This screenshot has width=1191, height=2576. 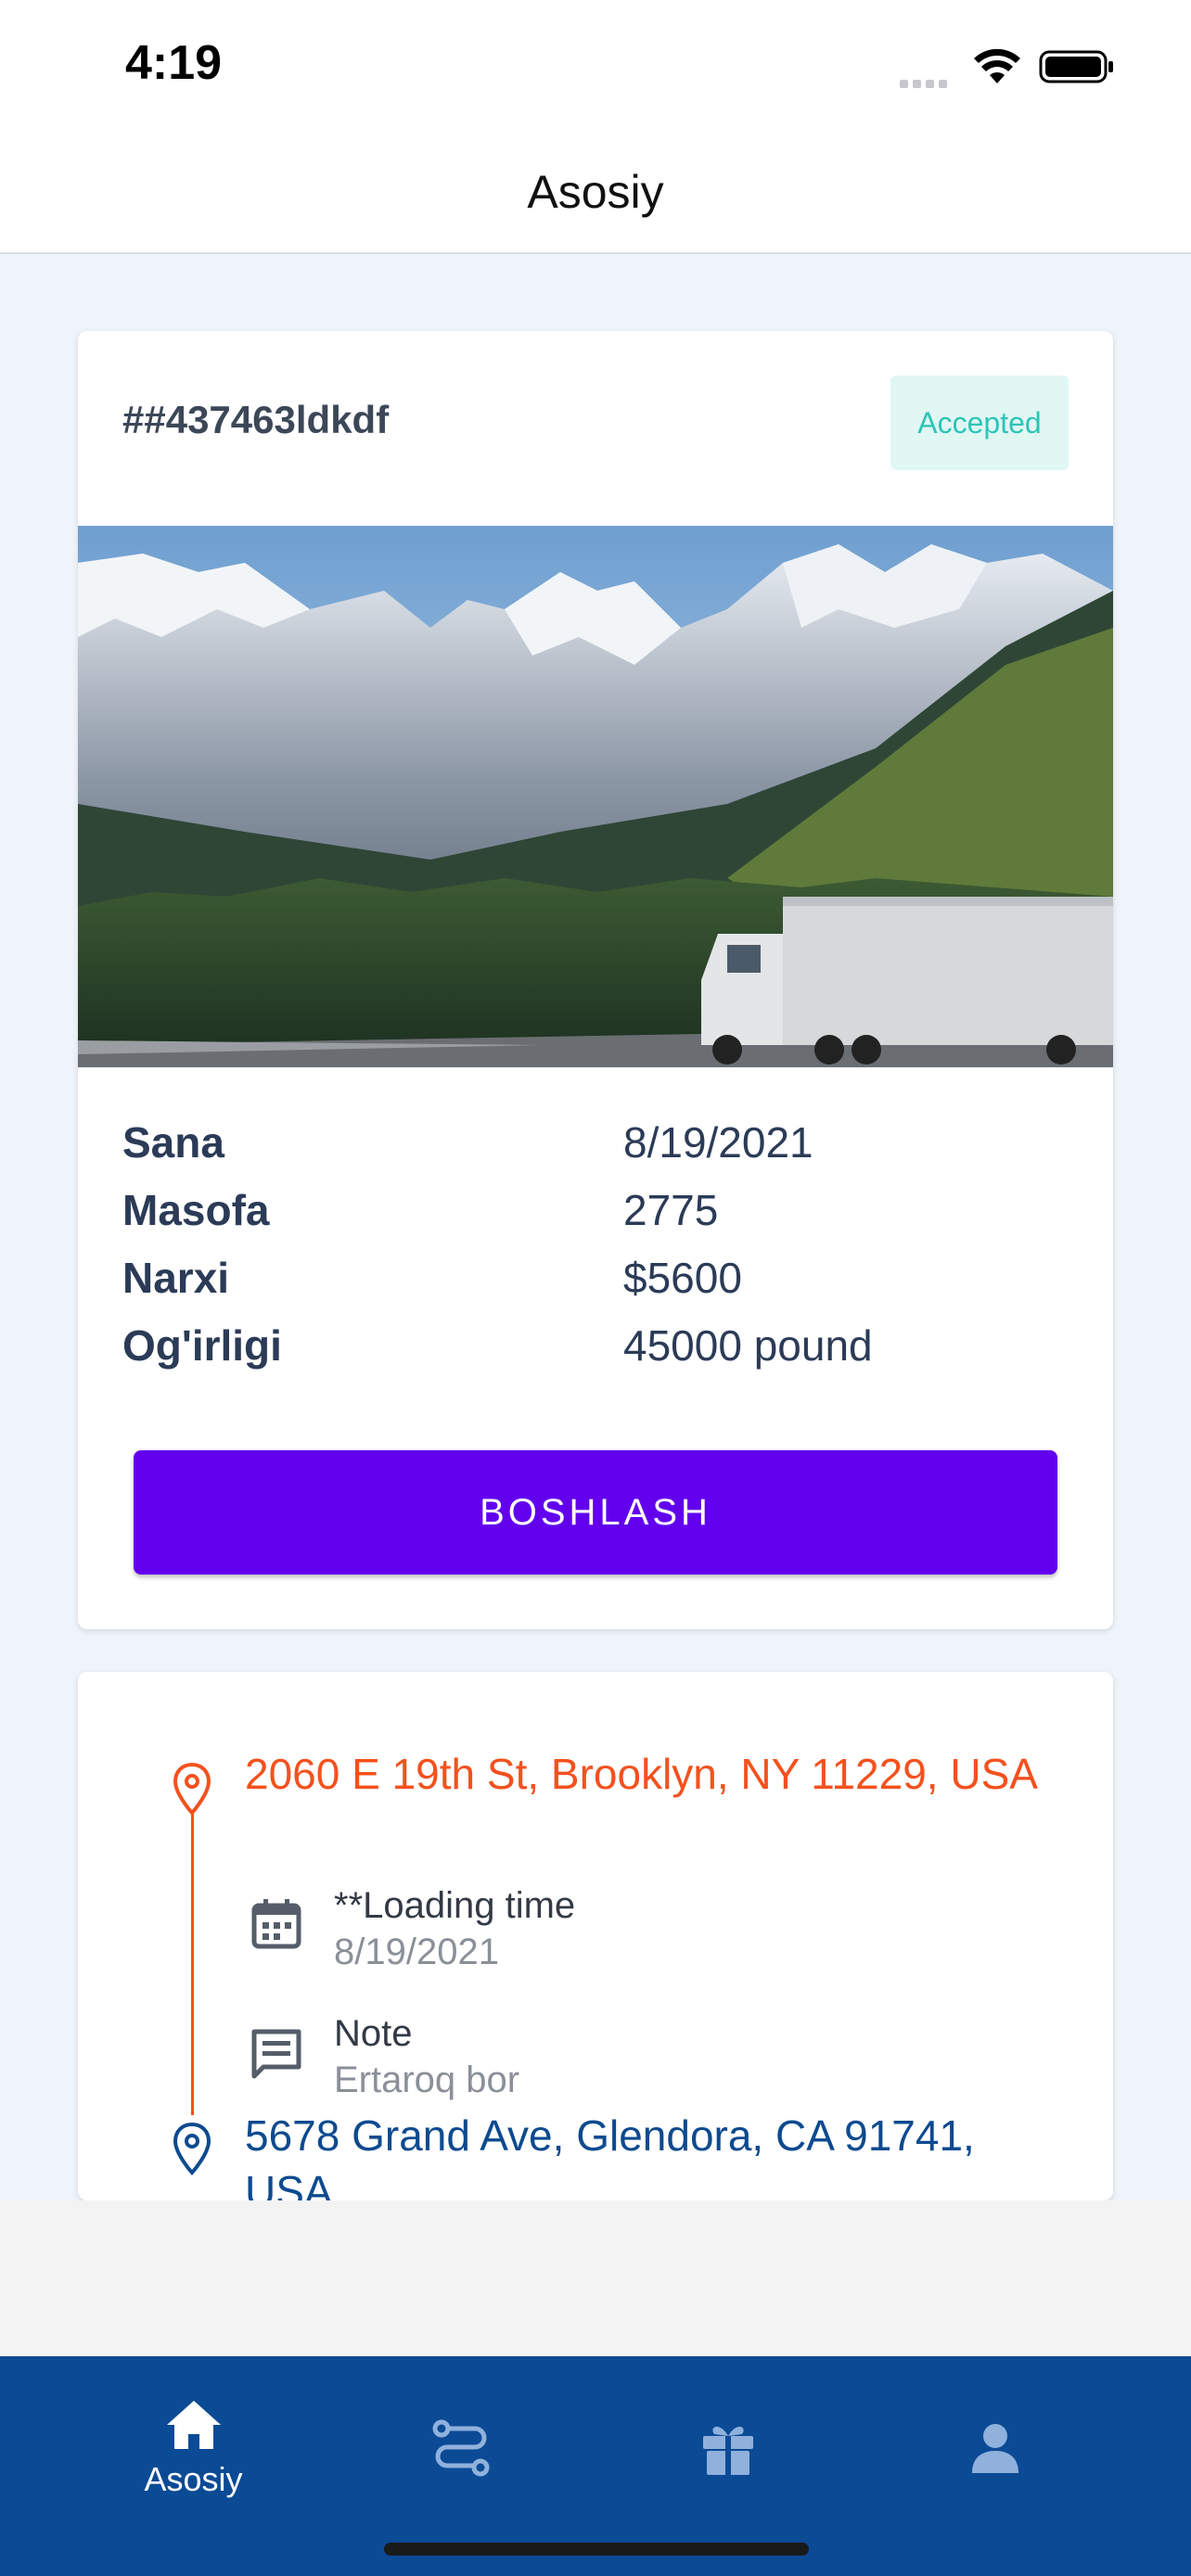 I want to click on navigation-bar: Asosiy, so click(x=595, y=192).